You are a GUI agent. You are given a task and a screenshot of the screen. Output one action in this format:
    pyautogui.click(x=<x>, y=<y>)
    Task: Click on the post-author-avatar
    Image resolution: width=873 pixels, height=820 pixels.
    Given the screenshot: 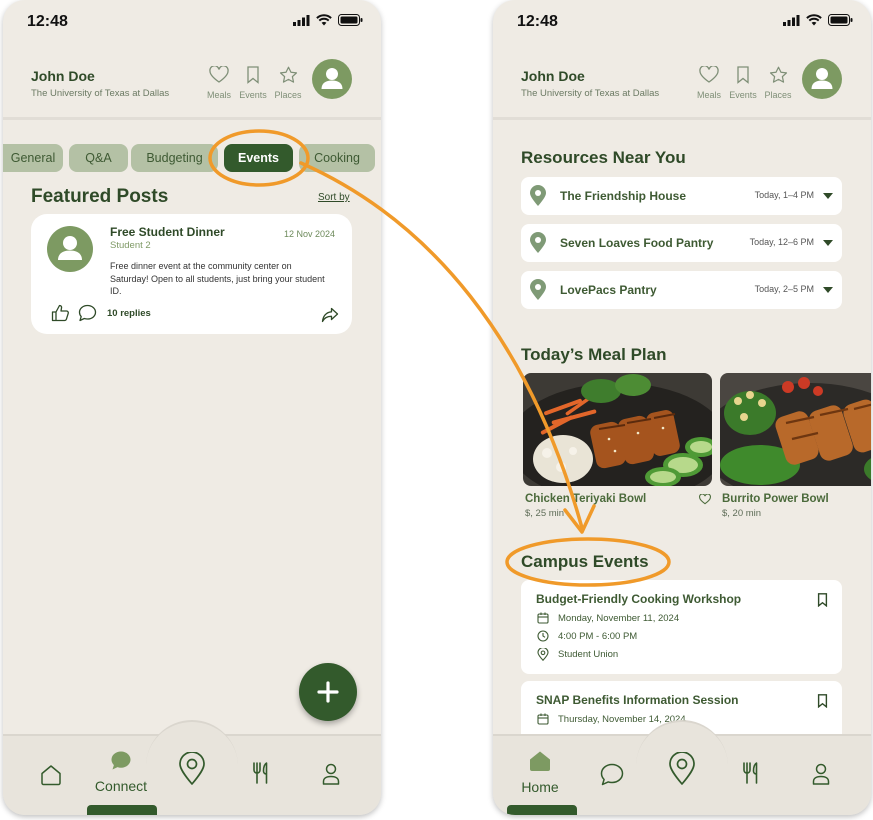 What is the action you would take?
    pyautogui.click(x=70, y=249)
    